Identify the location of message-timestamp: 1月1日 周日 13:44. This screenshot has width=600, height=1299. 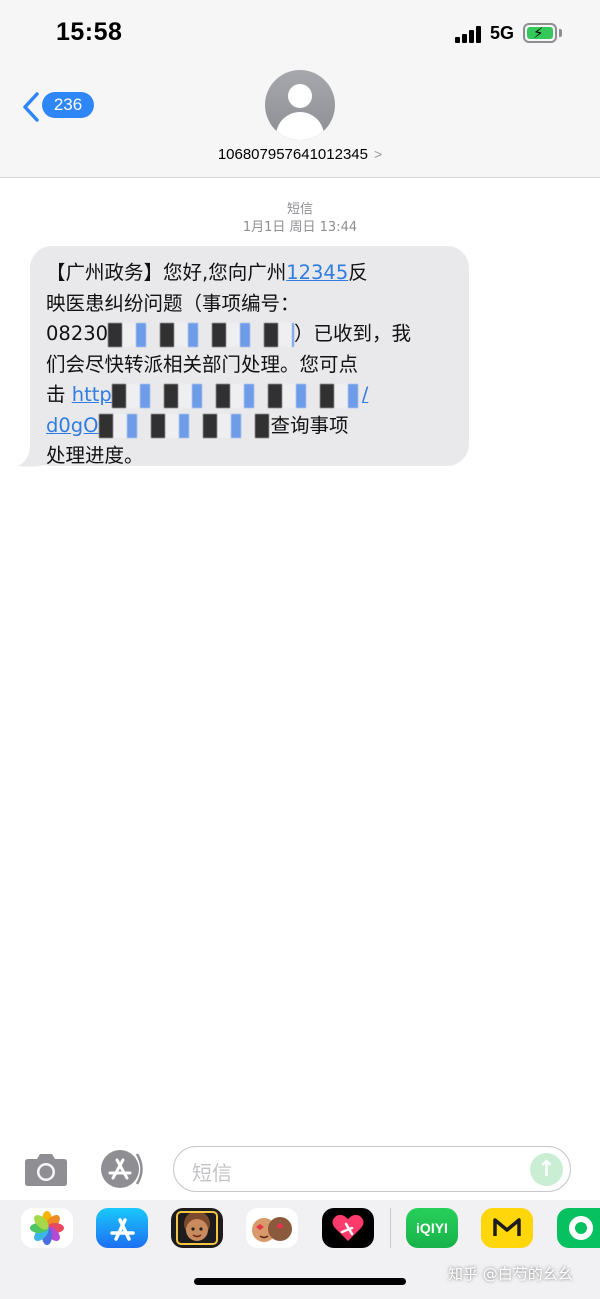
(300, 227).